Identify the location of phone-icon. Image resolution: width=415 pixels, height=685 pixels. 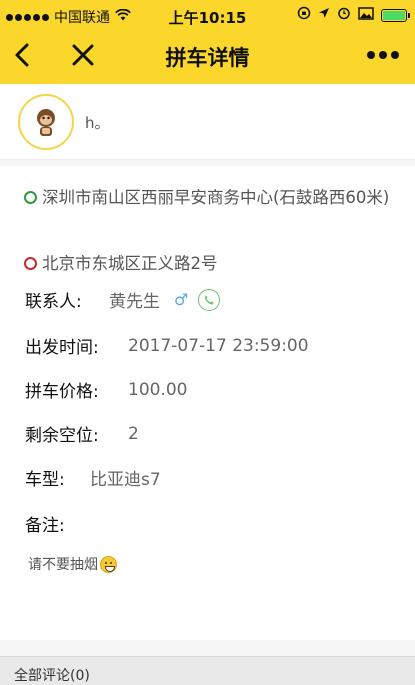
(209, 299).